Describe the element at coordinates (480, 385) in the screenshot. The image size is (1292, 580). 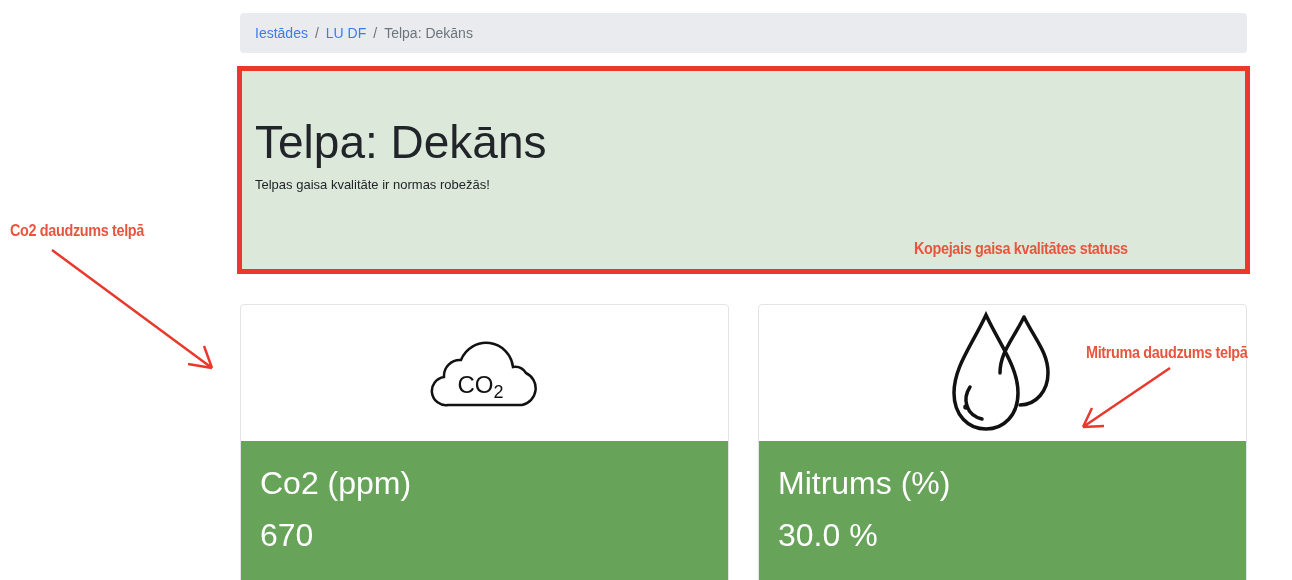
I see `co2-label: CO$_{2}$` at that location.